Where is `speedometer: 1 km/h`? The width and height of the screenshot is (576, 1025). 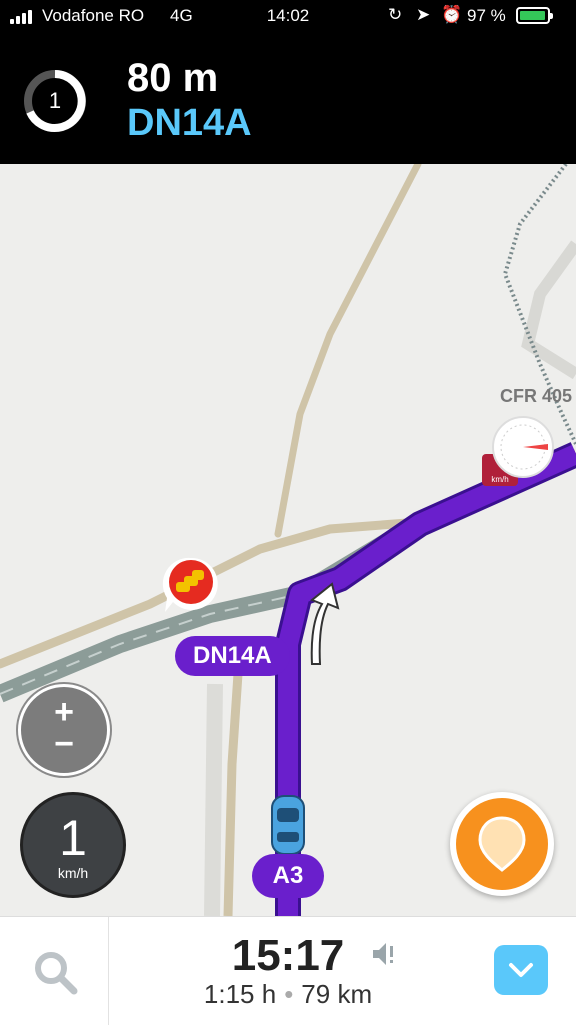
speedometer: 1 km/h is located at coordinates (73, 845).